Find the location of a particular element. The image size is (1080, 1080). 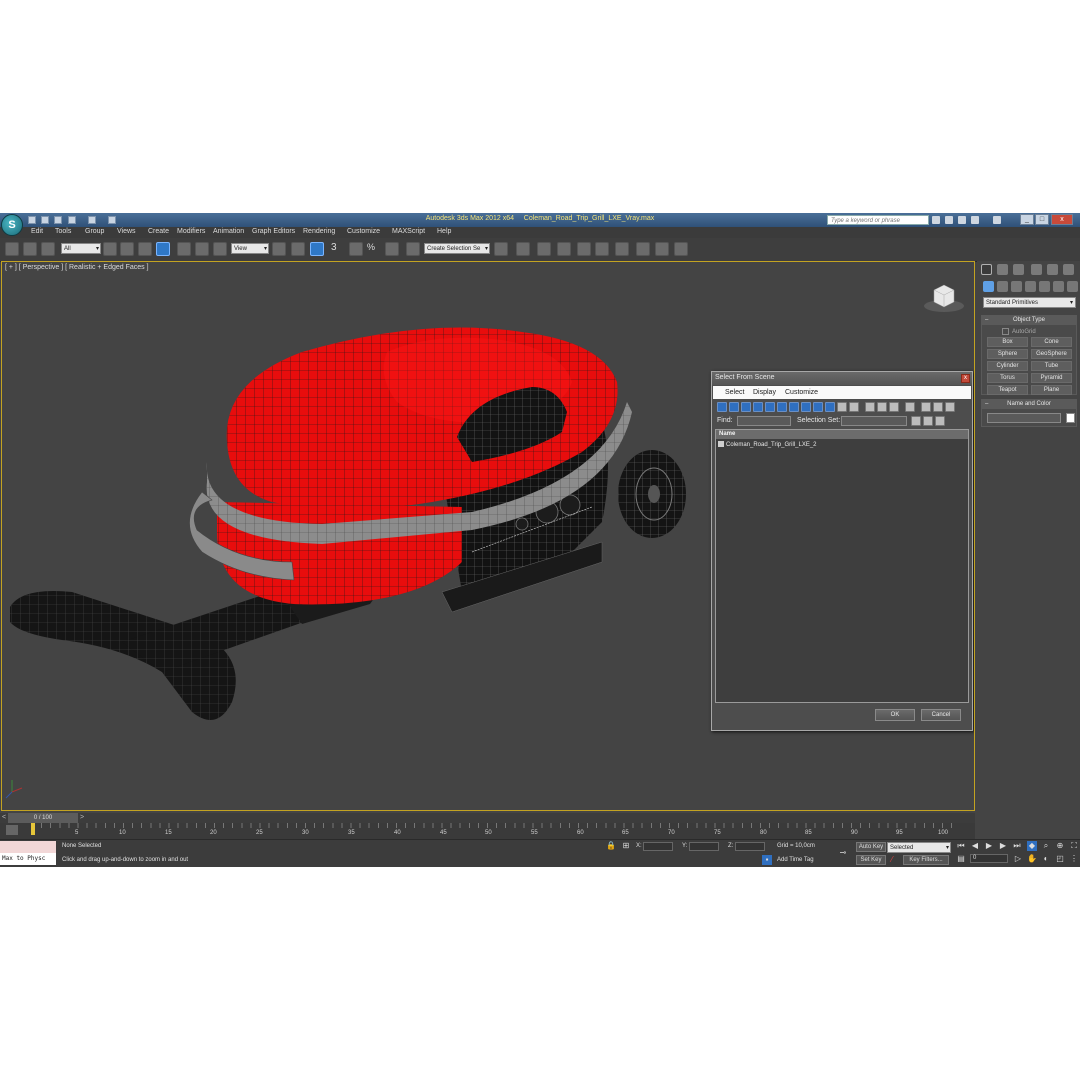

display-cameras-icon is located at coordinates (758, 407).